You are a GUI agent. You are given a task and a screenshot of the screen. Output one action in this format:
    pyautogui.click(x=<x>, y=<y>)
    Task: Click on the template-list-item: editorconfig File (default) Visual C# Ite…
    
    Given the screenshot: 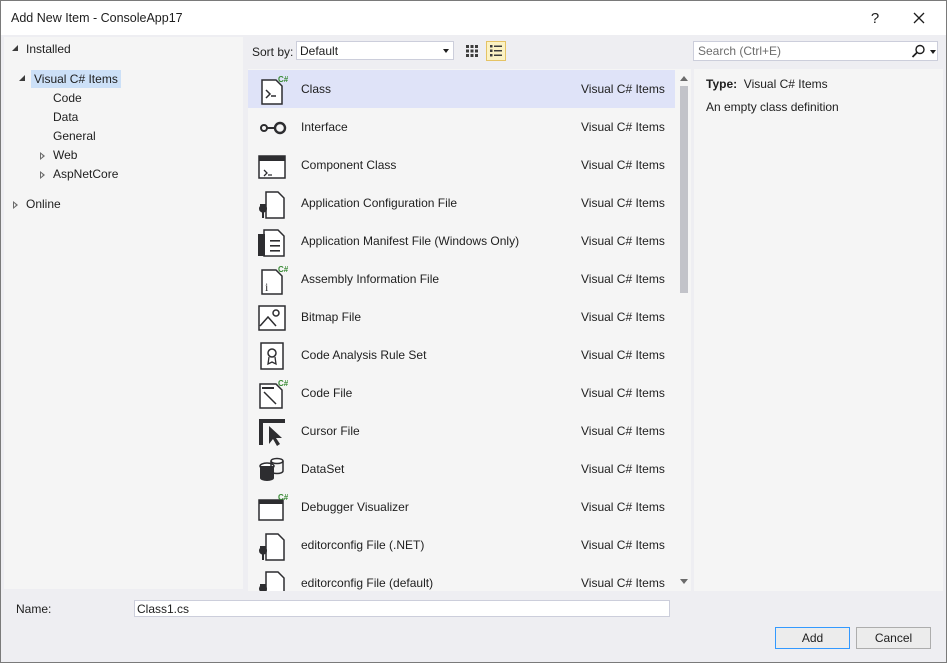 What is the action you would take?
    pyautogui.click(x=461, y=577)
    